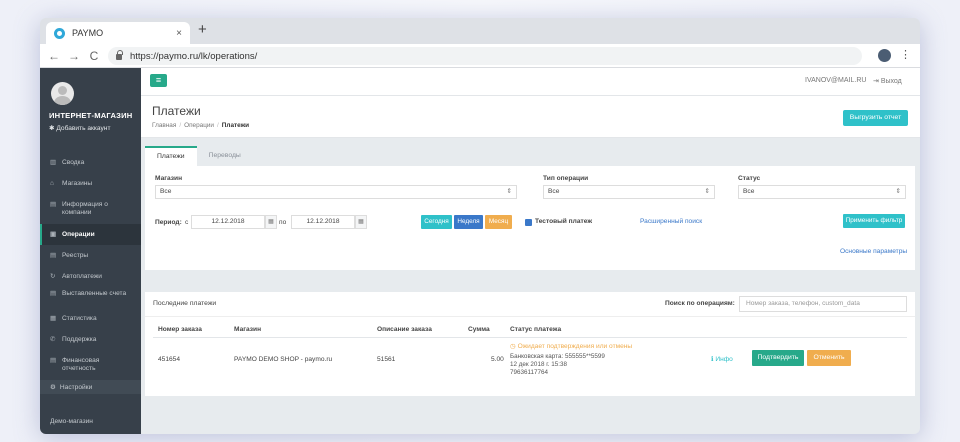 The height and width of the screenshot is (442, 960). Describe the element at coordinates (94, 56) in the screenshot. I see `reload-icon: C` at that location.